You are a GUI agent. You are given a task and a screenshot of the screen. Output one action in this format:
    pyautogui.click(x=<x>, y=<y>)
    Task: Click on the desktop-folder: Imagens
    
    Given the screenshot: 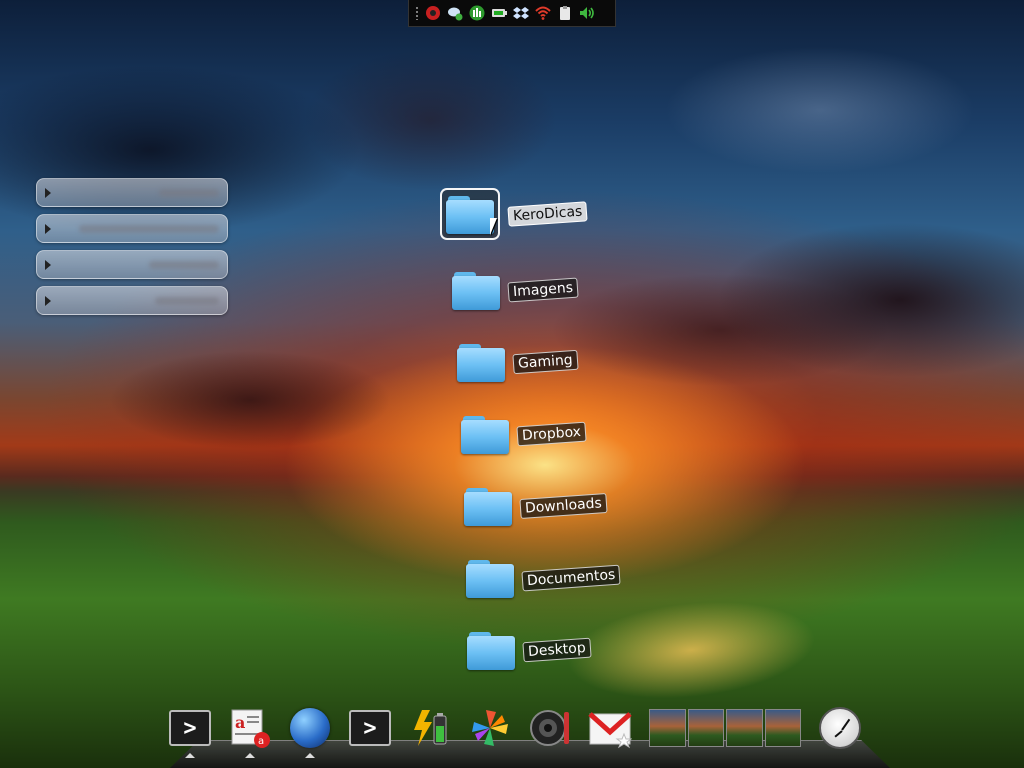 What is the action you would take?
    pyautogui.click(x=515, y=290)
    